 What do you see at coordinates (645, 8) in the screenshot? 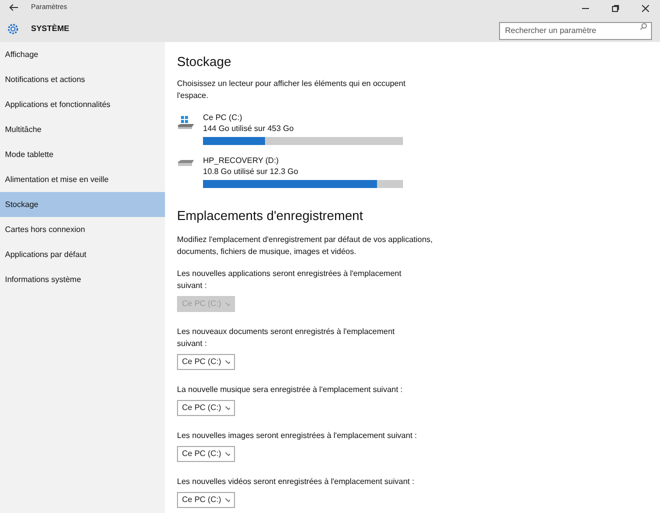
I see `close-icon` at bounding box center [645, 8].